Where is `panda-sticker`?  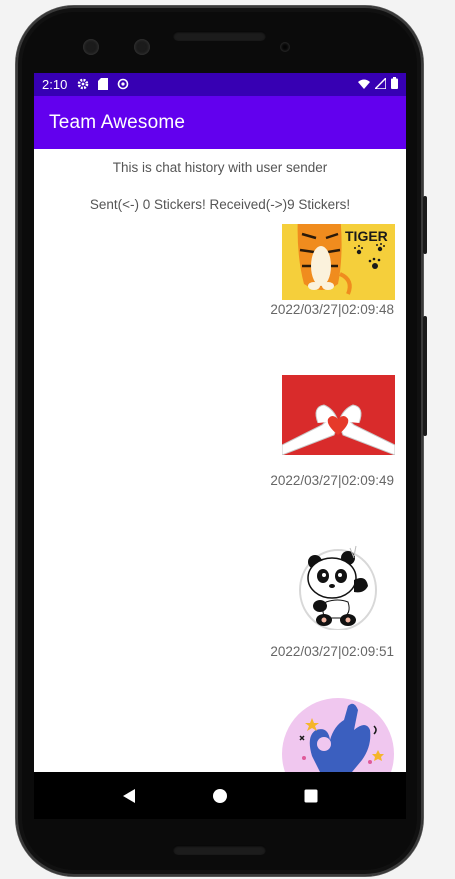 panda-sticker is located at coordinates (338, 587).